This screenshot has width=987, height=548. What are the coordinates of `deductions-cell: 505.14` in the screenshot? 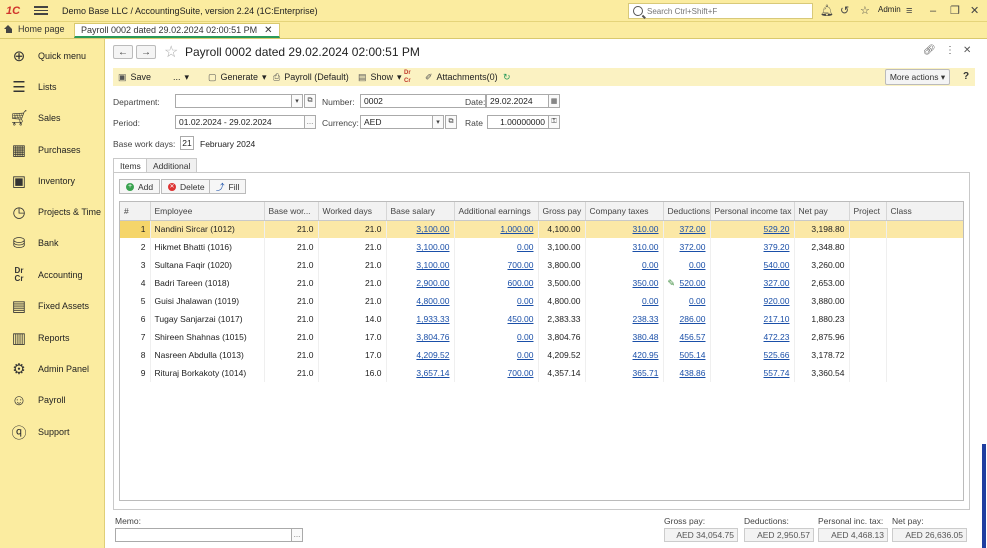 It's located at (687, 355).